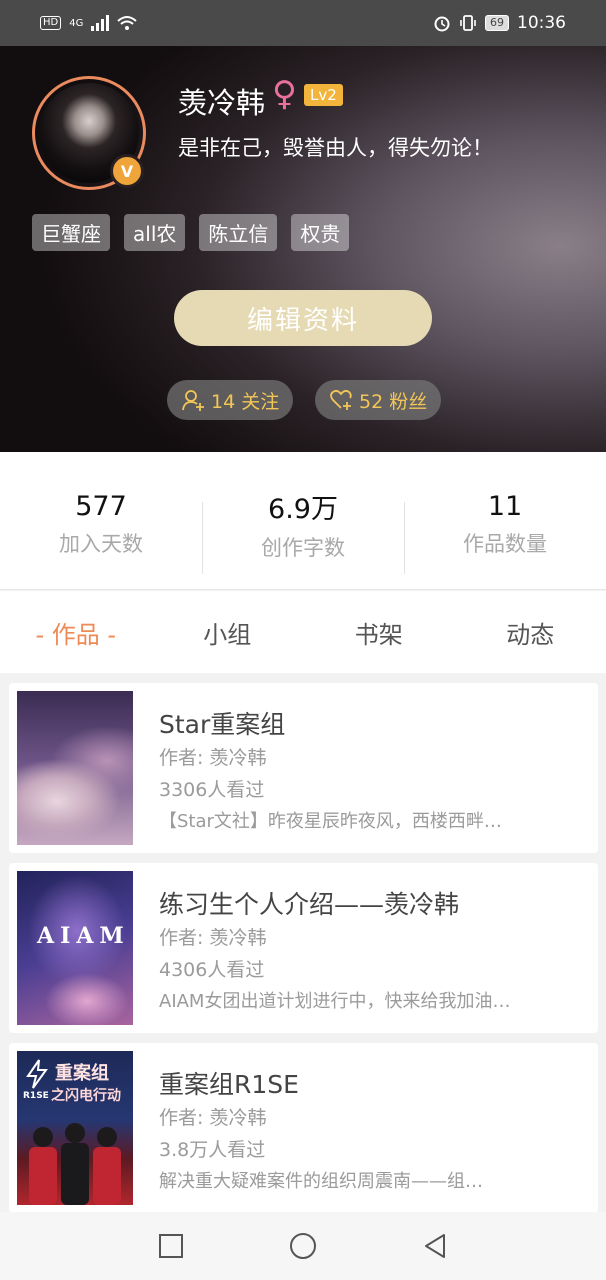 The image size is (606, 1280). Describe the element at coordinates (212, 790) in the screenshot. I see `work-views: 3306人看过` at that location.